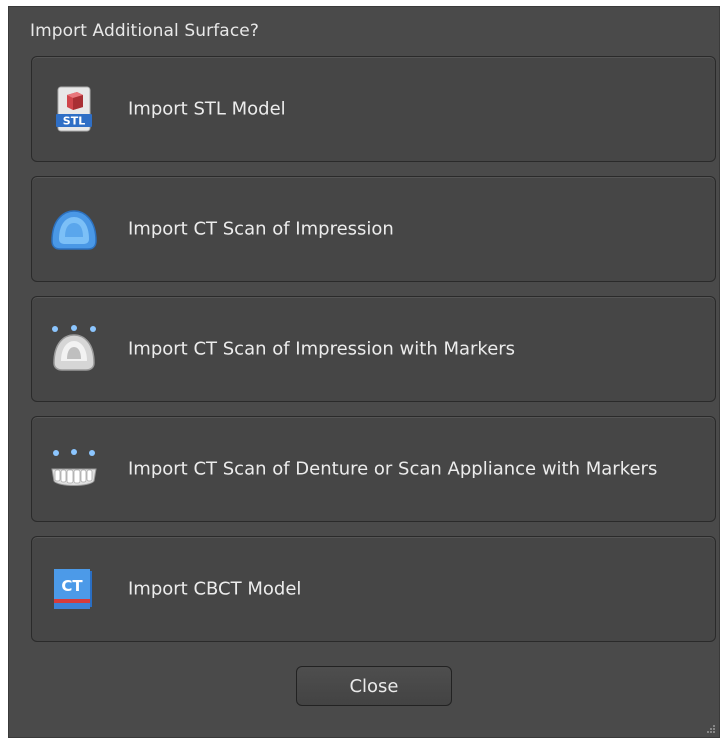  What do you see at coordinates (711, 729) in the screenshot?
I see `resize-grip-icon` at bounding box center [711, 729].